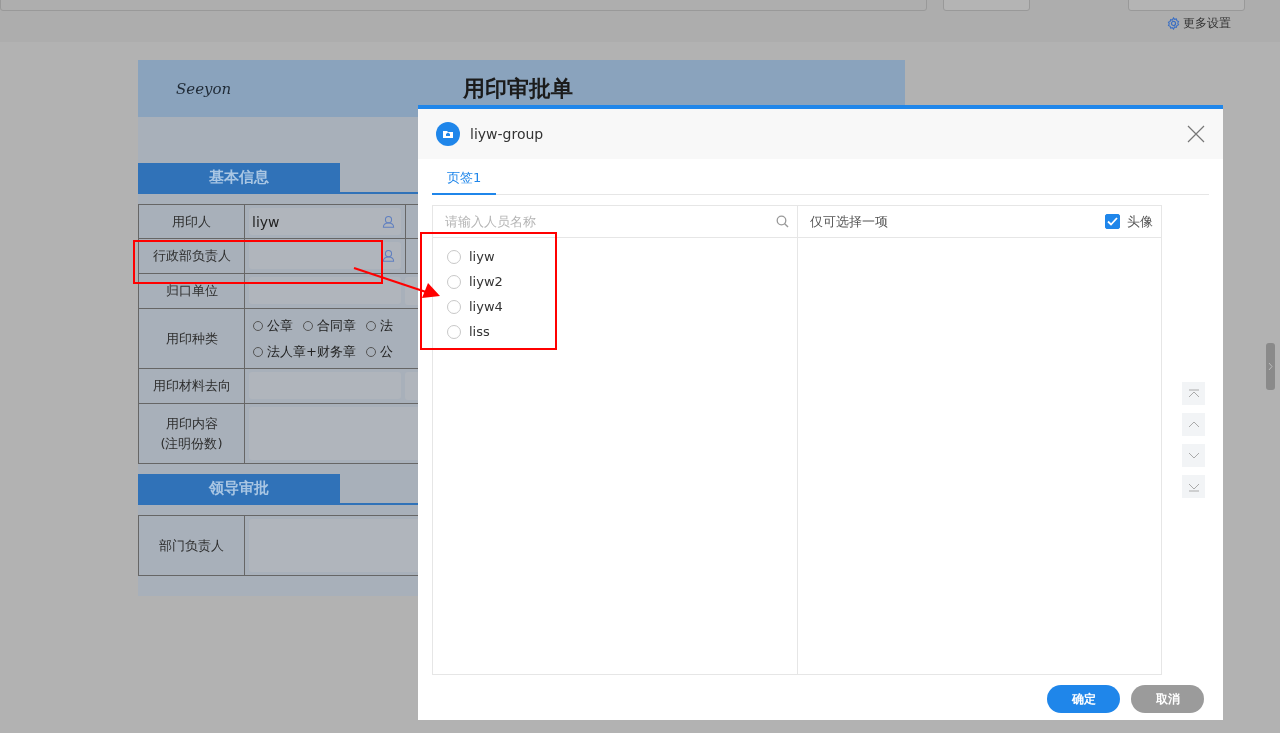  I want to click on field-label: 行政部负责人, so click(192, 256).